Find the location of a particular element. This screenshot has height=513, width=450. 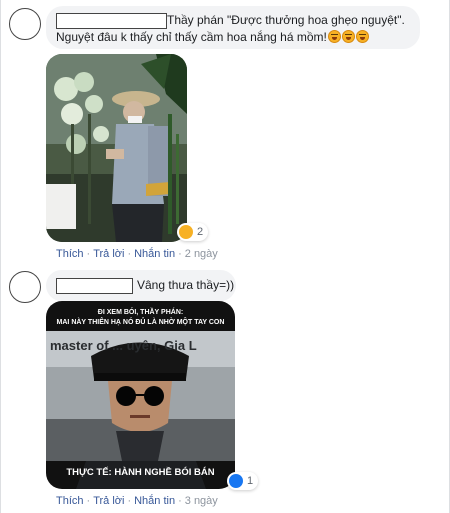

comment-actions: Thích · Trả lời · Nhắn tin · 2 ngày is located at coordinates (137, 254).